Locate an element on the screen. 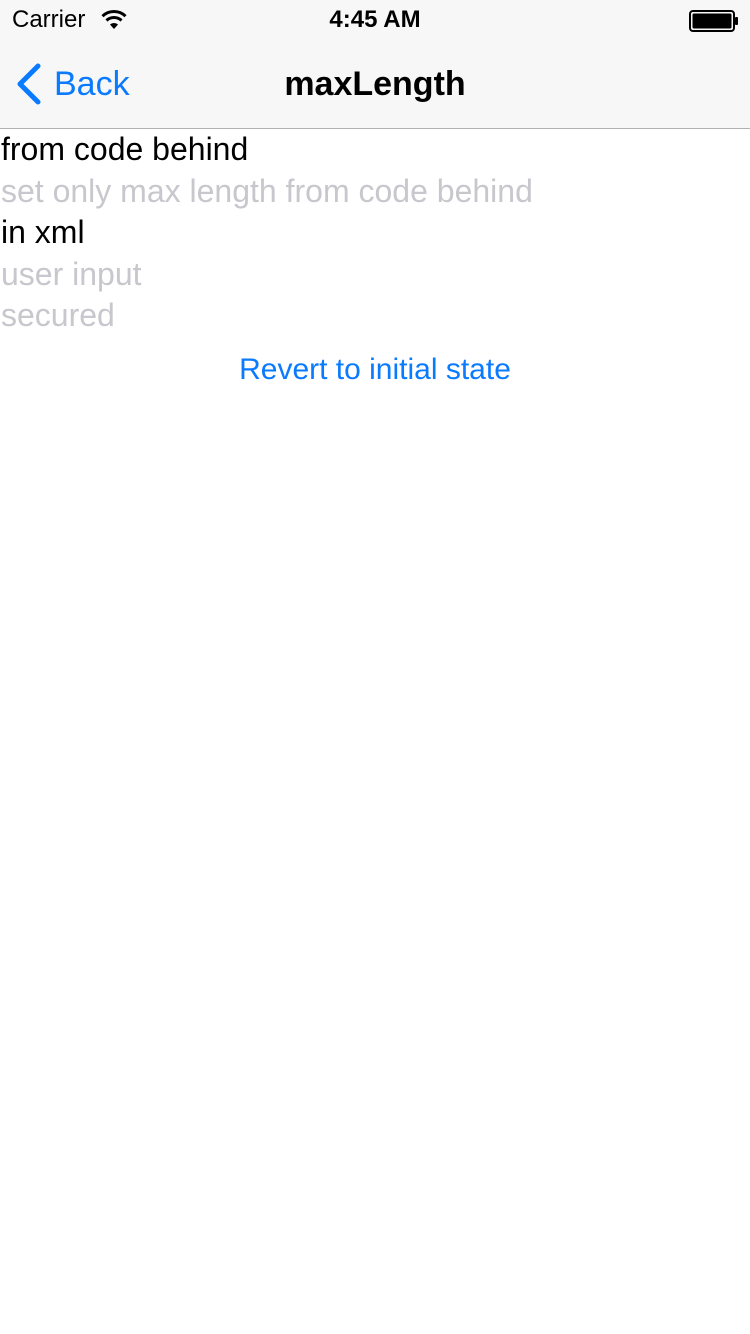 Image resolution: width=750 pixels, height=1334 pixels. revert-button: Revert to initial state is located at coordinates (375, 370).